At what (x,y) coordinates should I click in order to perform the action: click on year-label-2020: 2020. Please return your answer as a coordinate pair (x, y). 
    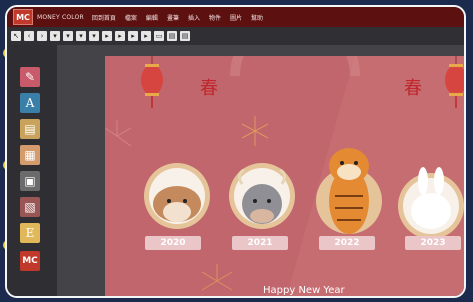
    Looking at the image, I should click on (173, 243).